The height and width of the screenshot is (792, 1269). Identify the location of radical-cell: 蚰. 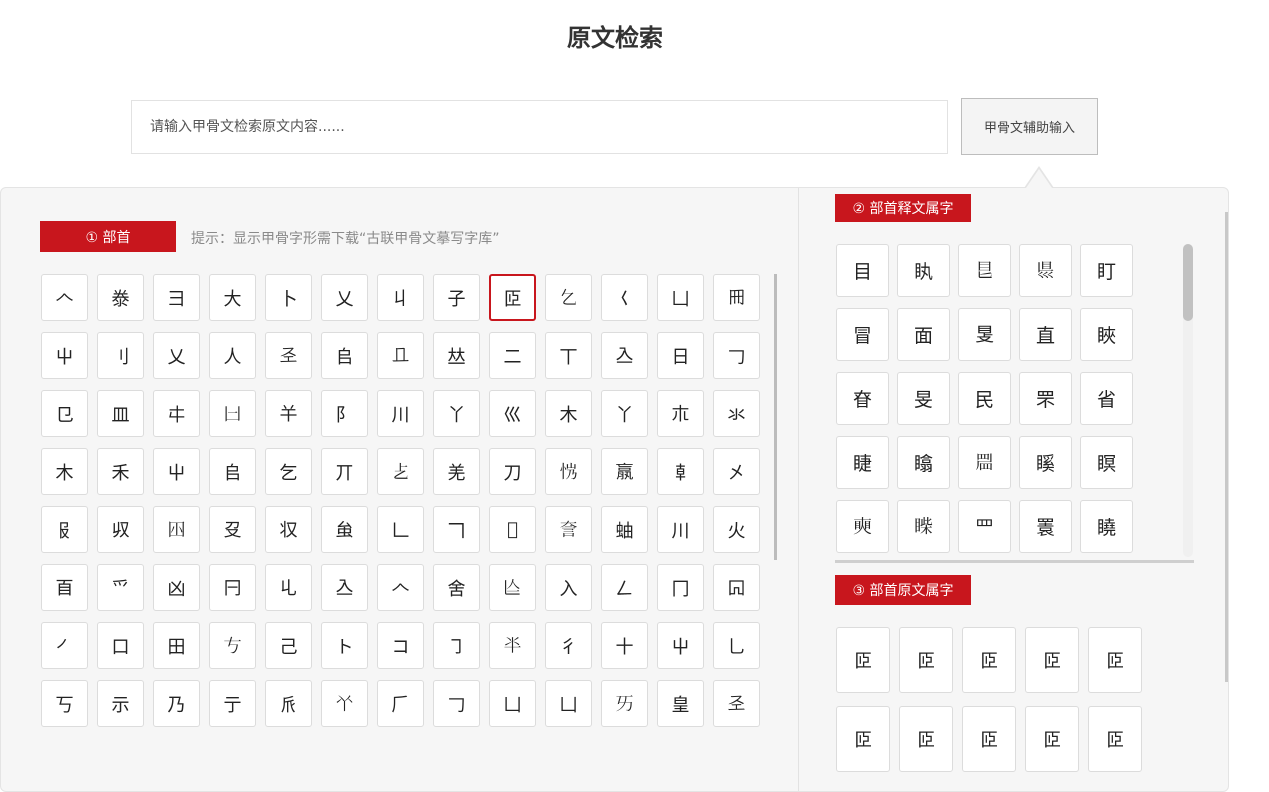
(624, 529).